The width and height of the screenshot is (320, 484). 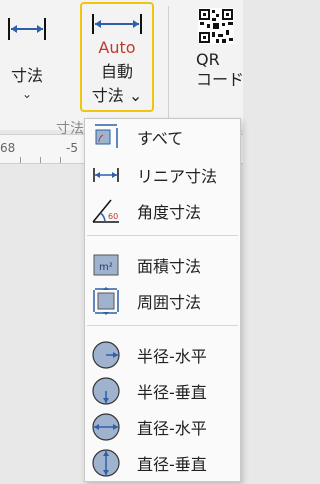 I want to click on qr-label-line1: QR, so click(x=208, y=59).